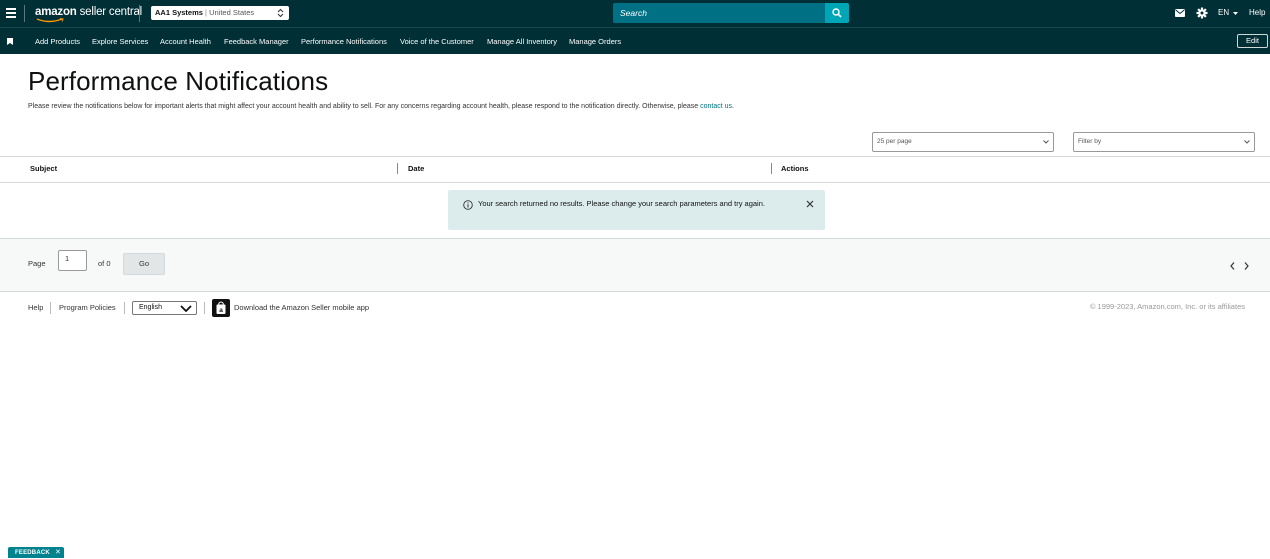 This screenshot has height=559, width=1270. Describe the element at coordinates (719, 13) in the screenshot. I see `search-input: Search` at that location.